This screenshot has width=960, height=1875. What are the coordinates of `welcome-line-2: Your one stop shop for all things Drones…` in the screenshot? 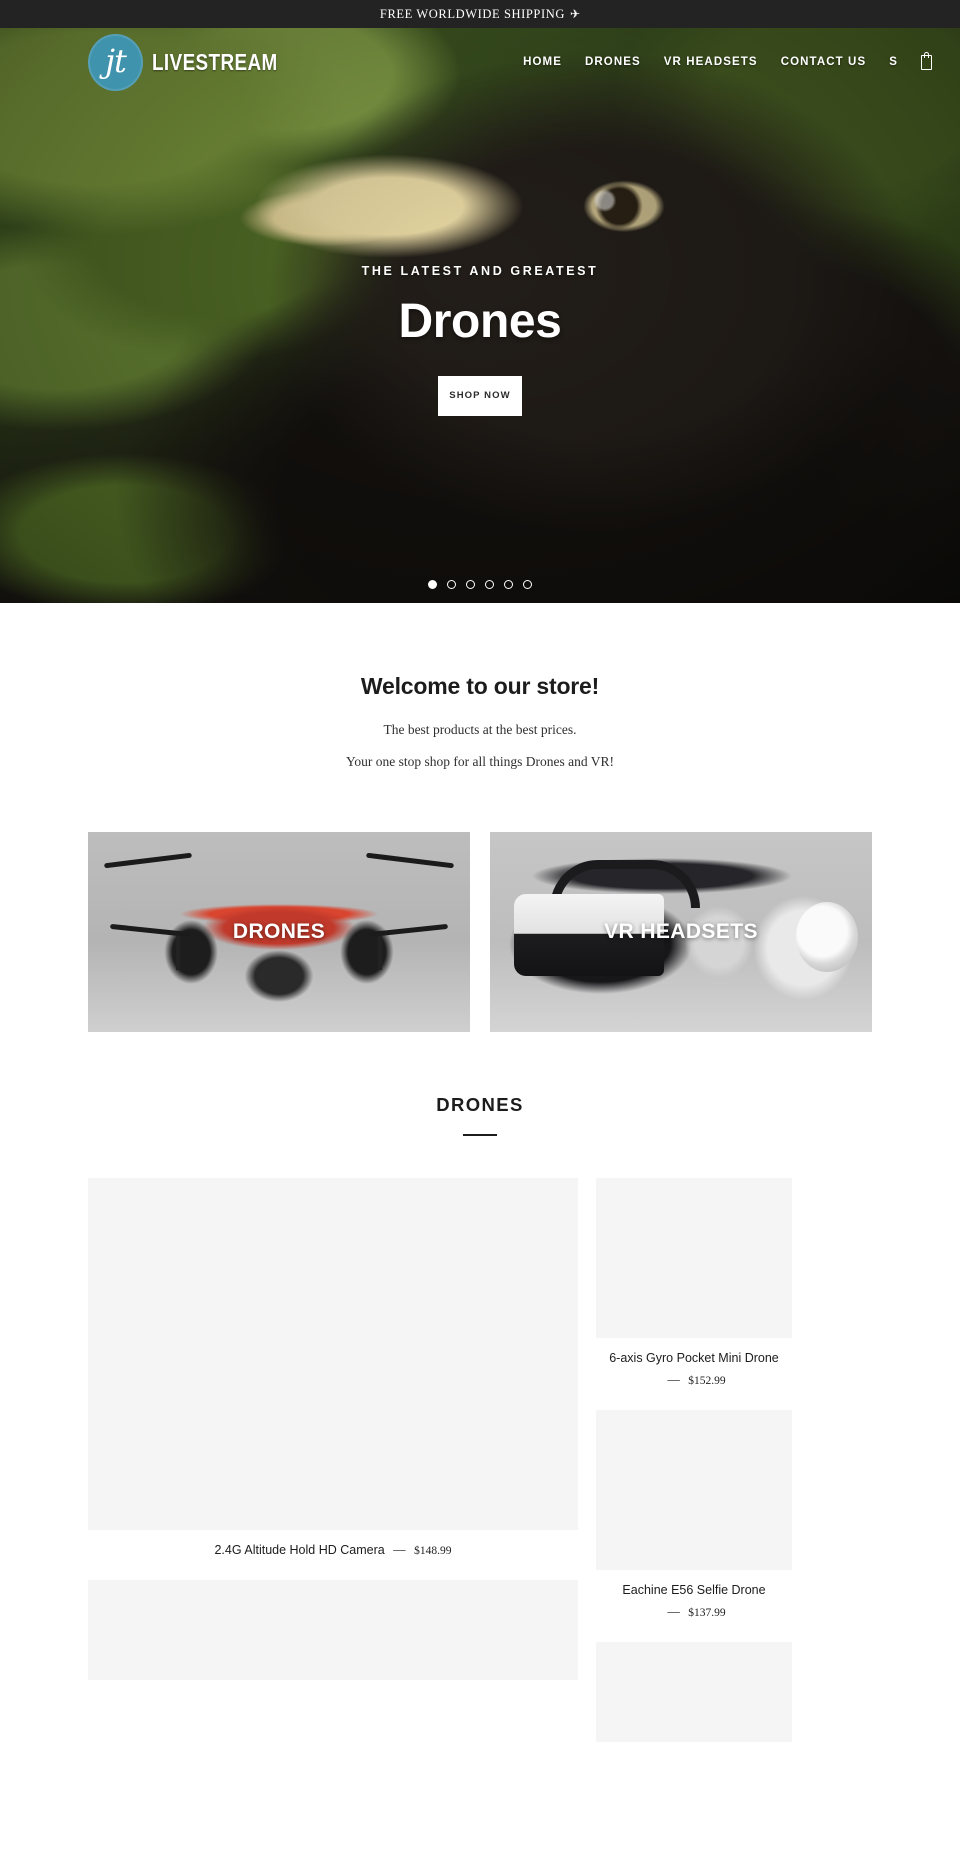 It's located at (480, 761).